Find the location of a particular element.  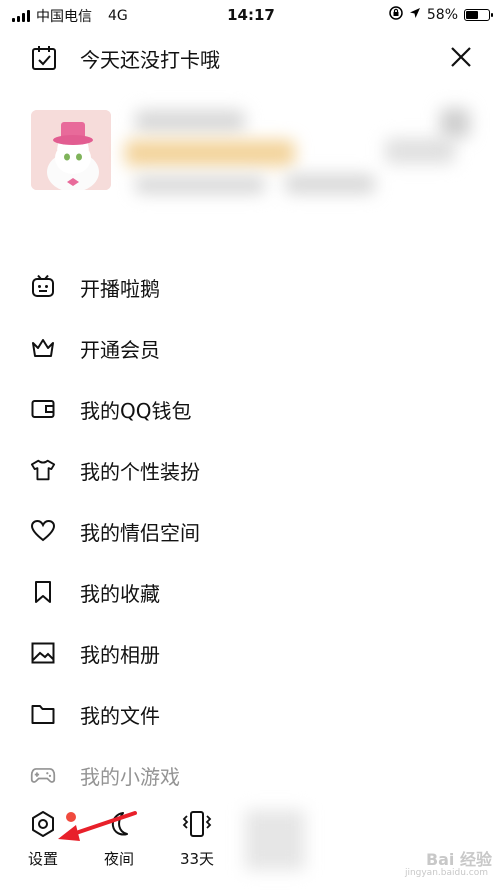

status-bar: 中国电信 4G 14:17 58% is located at coordinates (251, 16).